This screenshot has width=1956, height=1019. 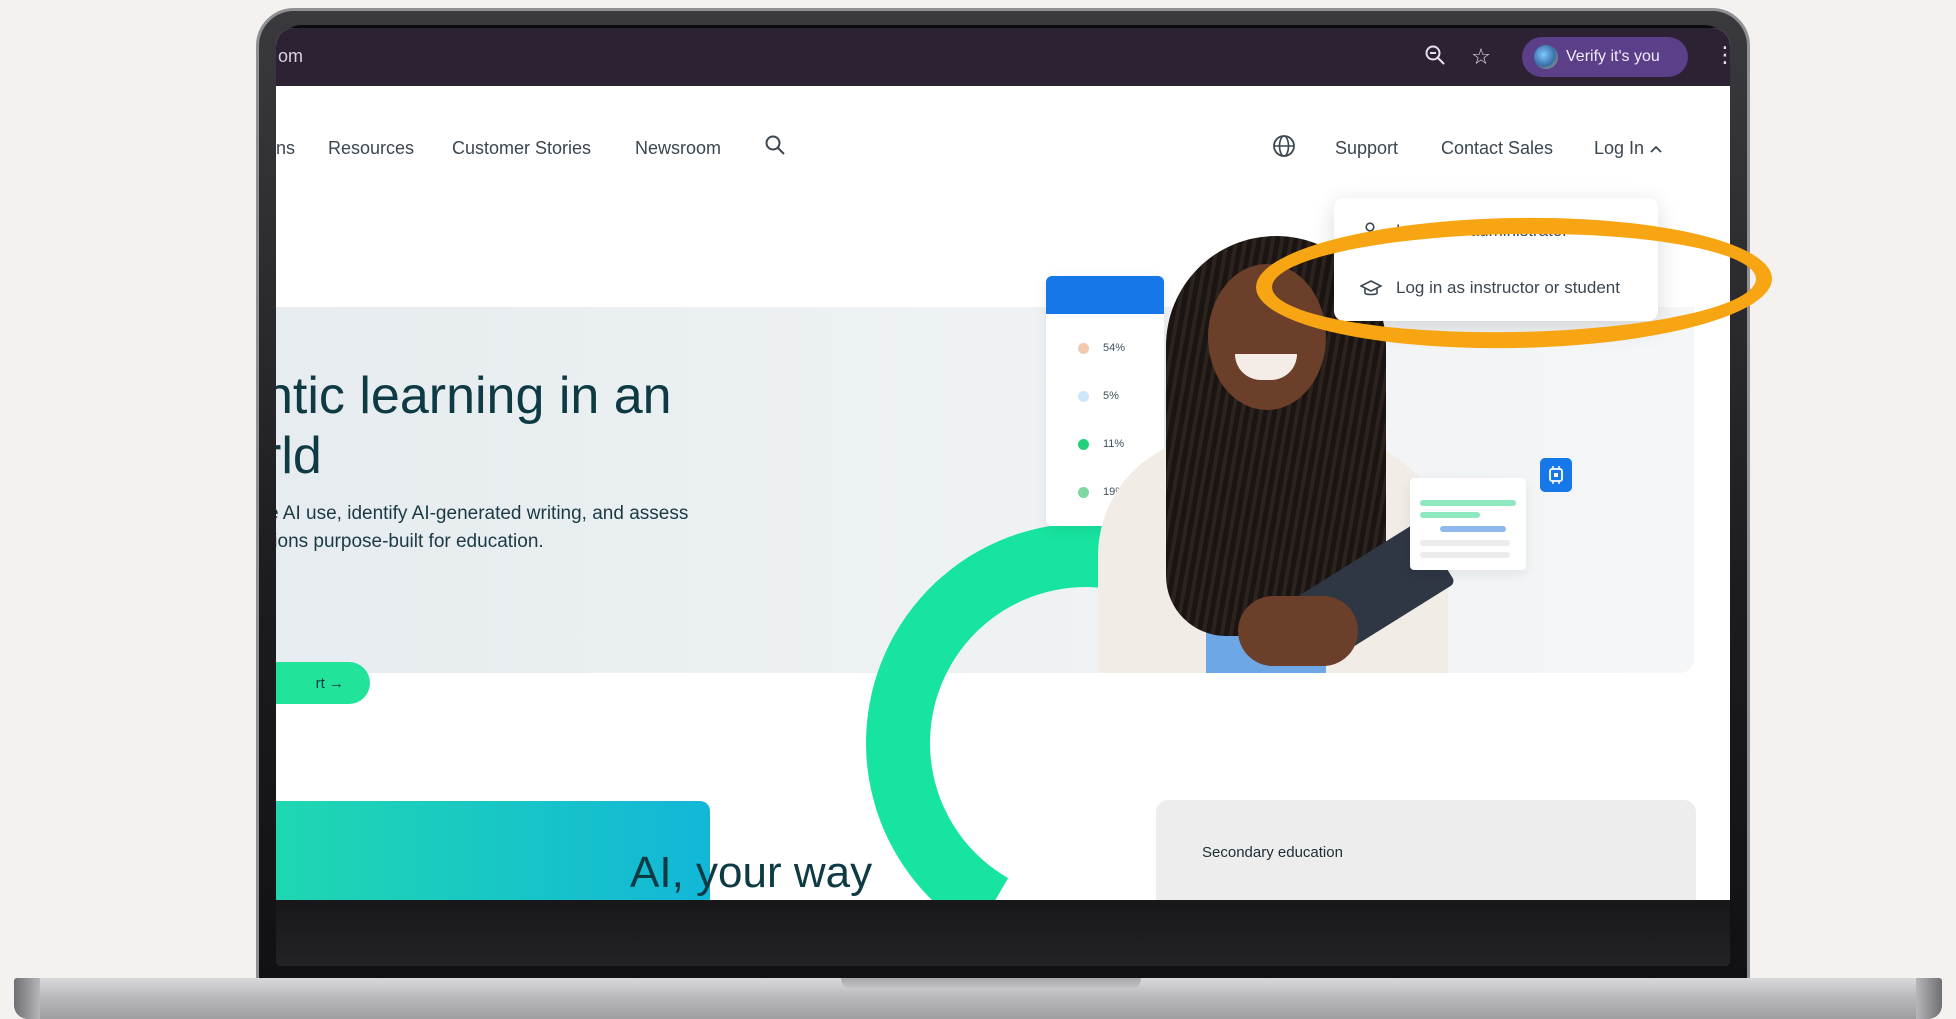 What do you see at coordinates (323, 683) in the screenshot?
I see `hero-cta-button: rt →` at bounding box center [323, 683].